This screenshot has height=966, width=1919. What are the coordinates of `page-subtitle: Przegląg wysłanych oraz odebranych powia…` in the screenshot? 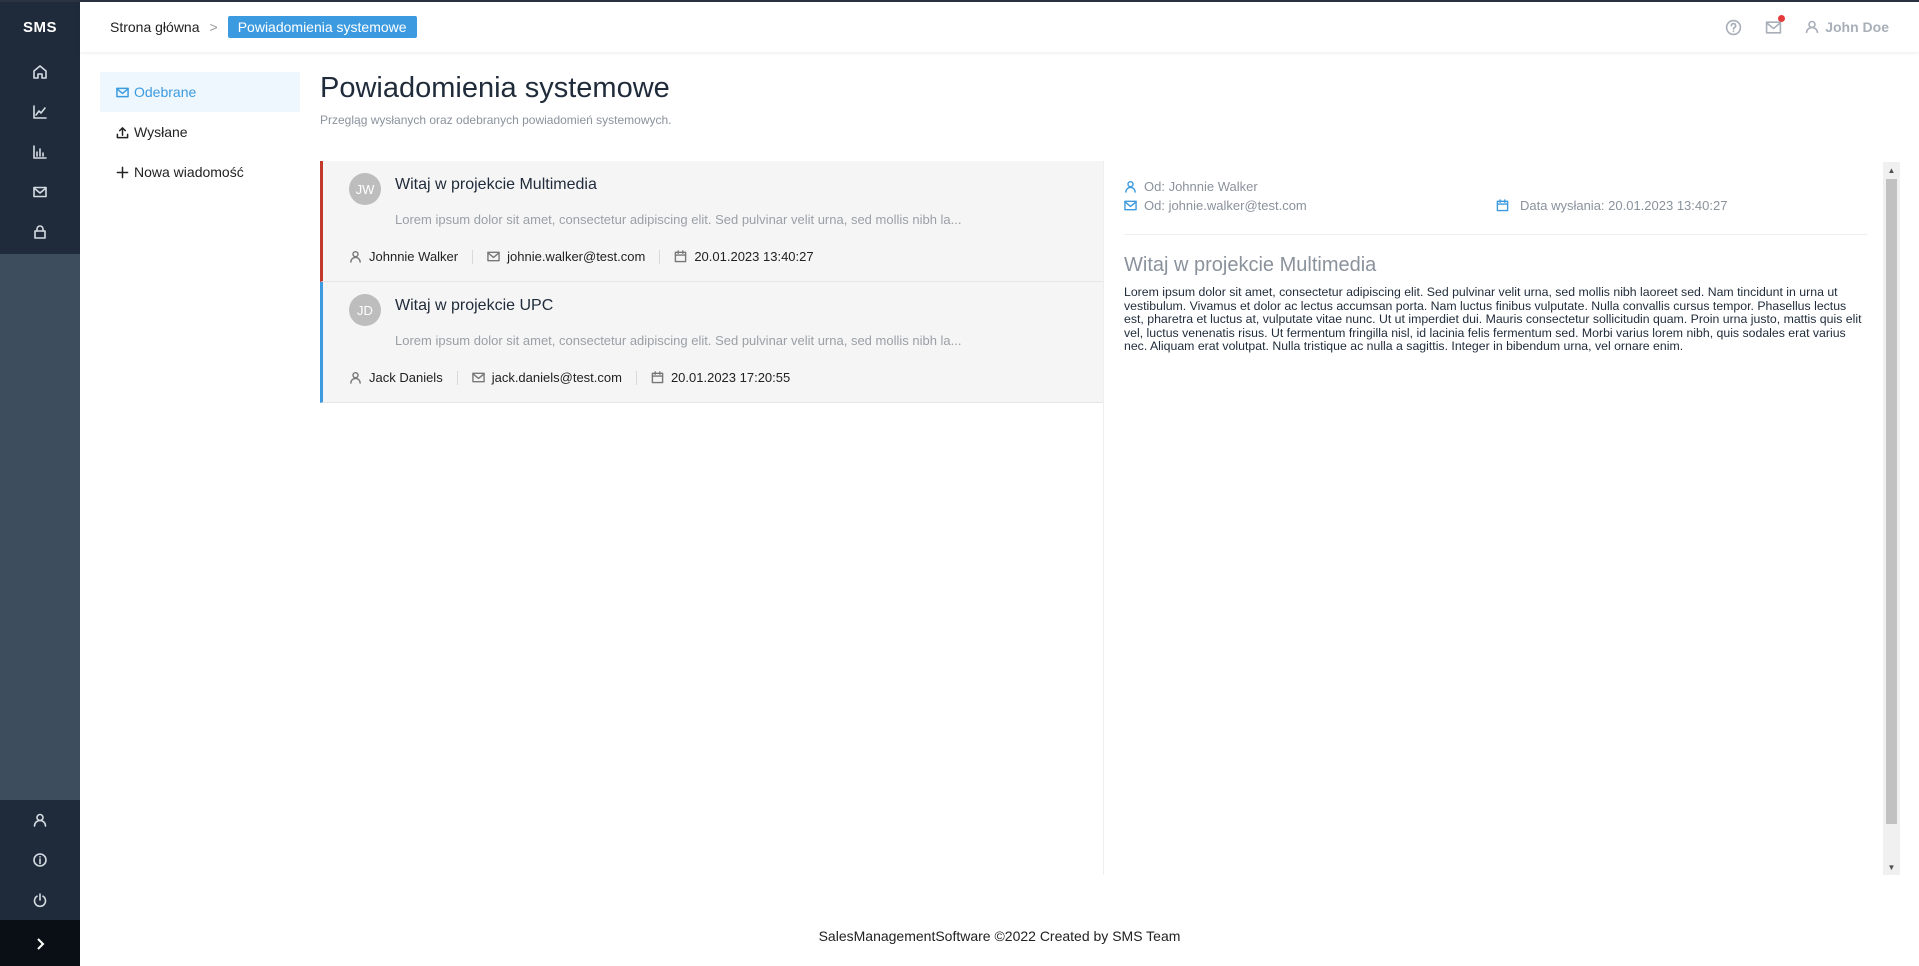 It's located at (496, 120).